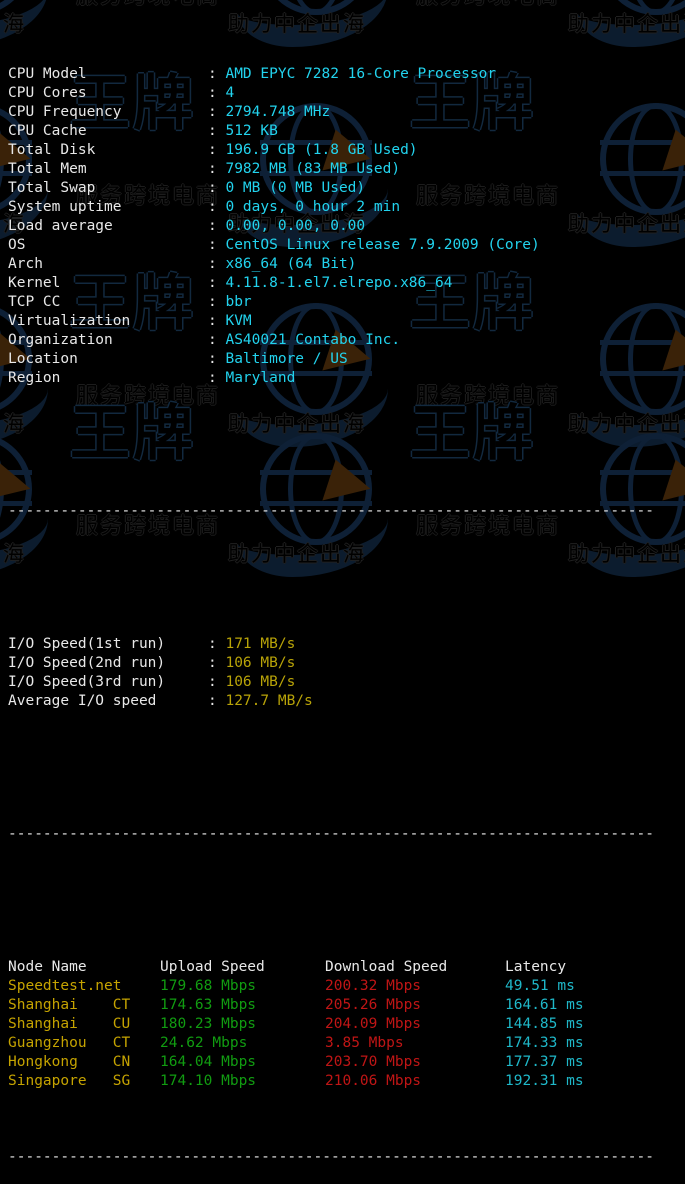 Image resolution: width=685 pixels, height=1184 pixels. What do you see at coordinates (47, 74) in the screenshot?
I see `sysinfo-label: CPU Model` at bounding box center [47, 74].